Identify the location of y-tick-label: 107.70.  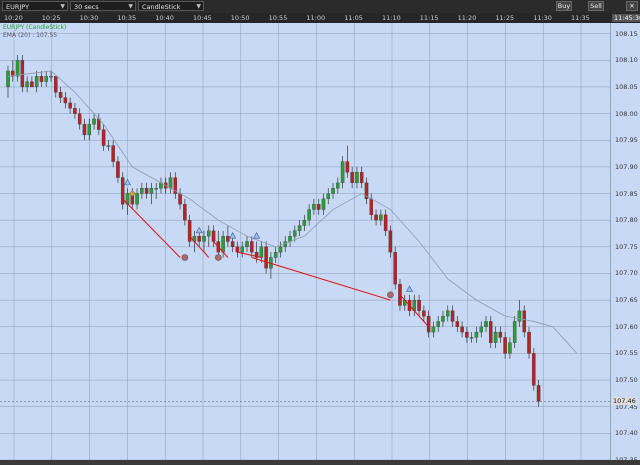
(626, 273).